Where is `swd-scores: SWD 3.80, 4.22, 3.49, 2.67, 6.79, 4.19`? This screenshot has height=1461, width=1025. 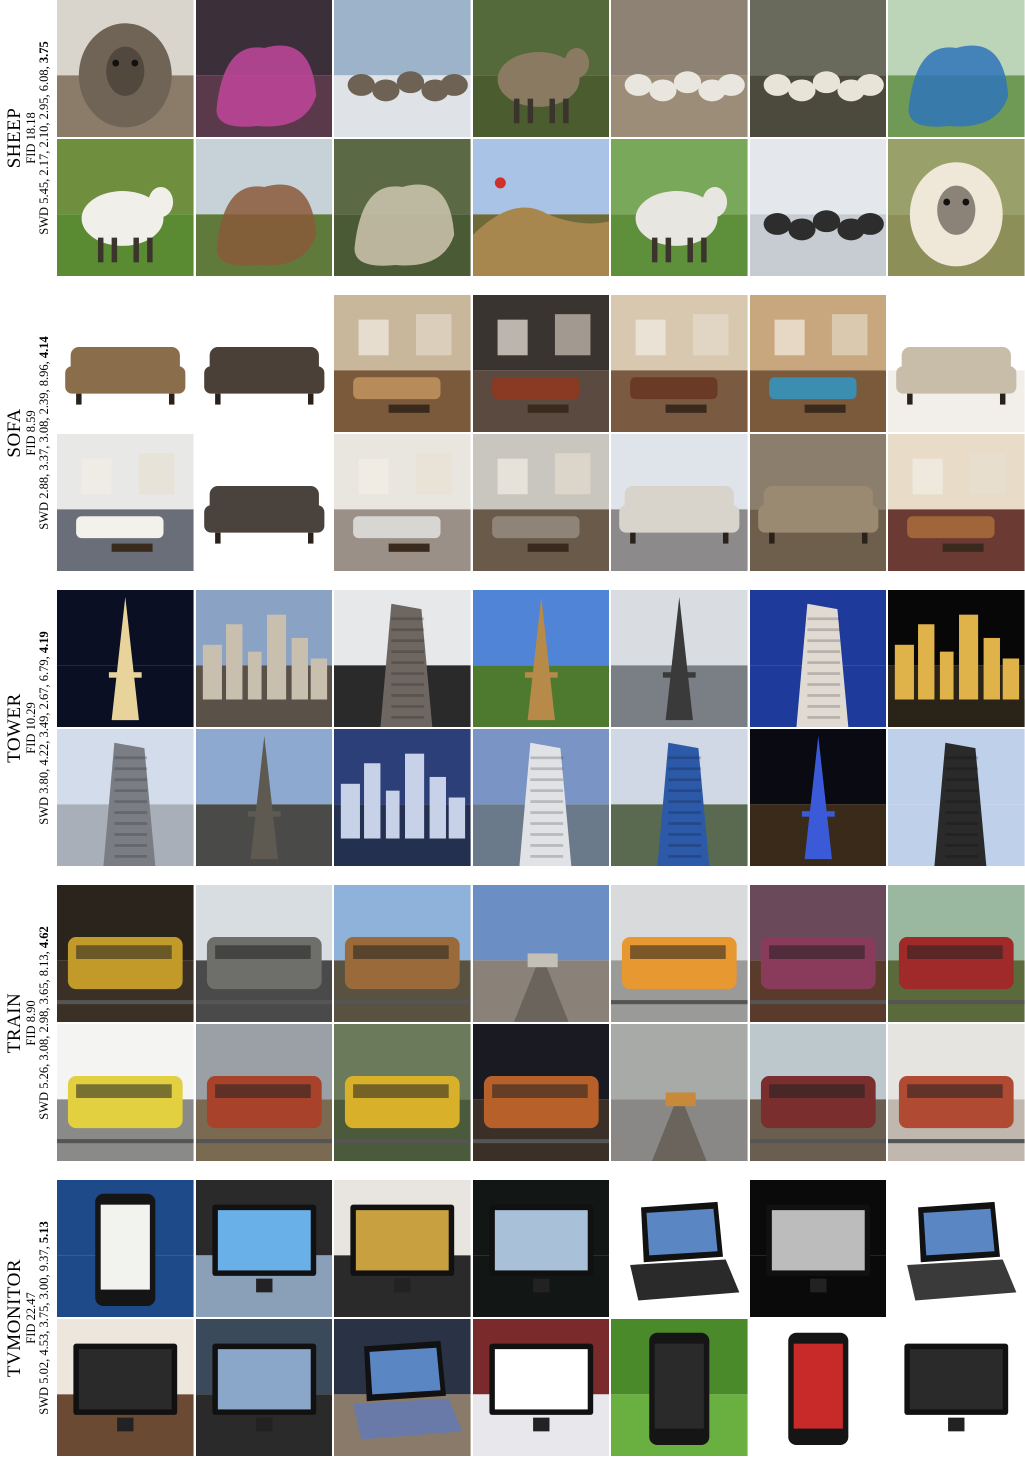 swd-scores: SWD 3.80, 4.22, 3.49, 2.67, 6.79, 4.19 is located at coordinates (43, 728).